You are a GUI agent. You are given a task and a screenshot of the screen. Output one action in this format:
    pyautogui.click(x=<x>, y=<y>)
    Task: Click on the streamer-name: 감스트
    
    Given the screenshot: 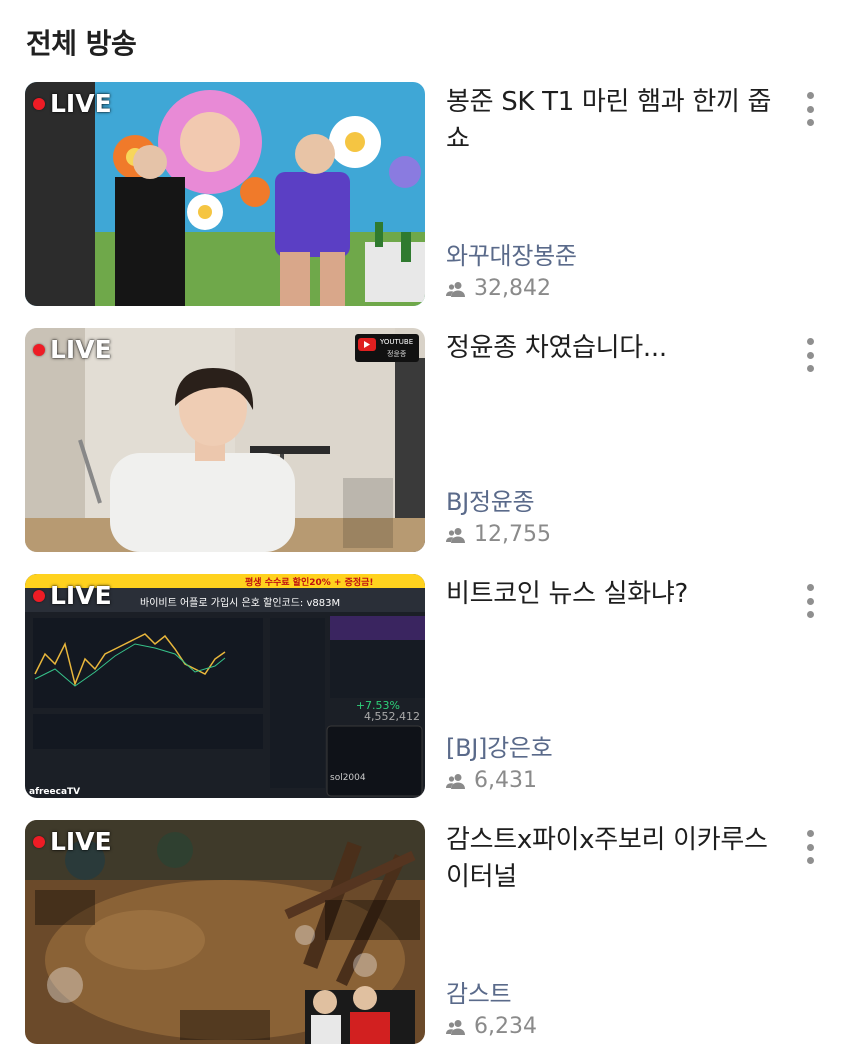 What is the action you would take?
    pyautogui.click(x=479, y=991)
    